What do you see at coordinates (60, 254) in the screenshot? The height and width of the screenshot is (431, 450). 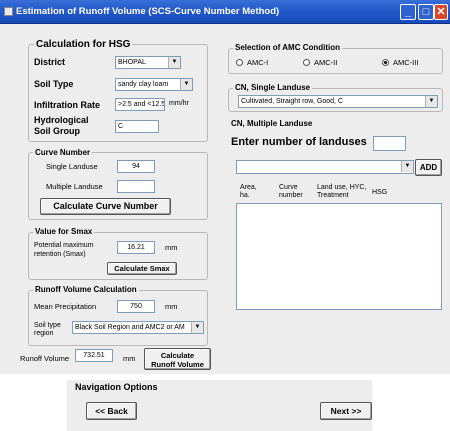 I see `smax-label-line2: retention (Smax)` at bounding box center [60, 254].